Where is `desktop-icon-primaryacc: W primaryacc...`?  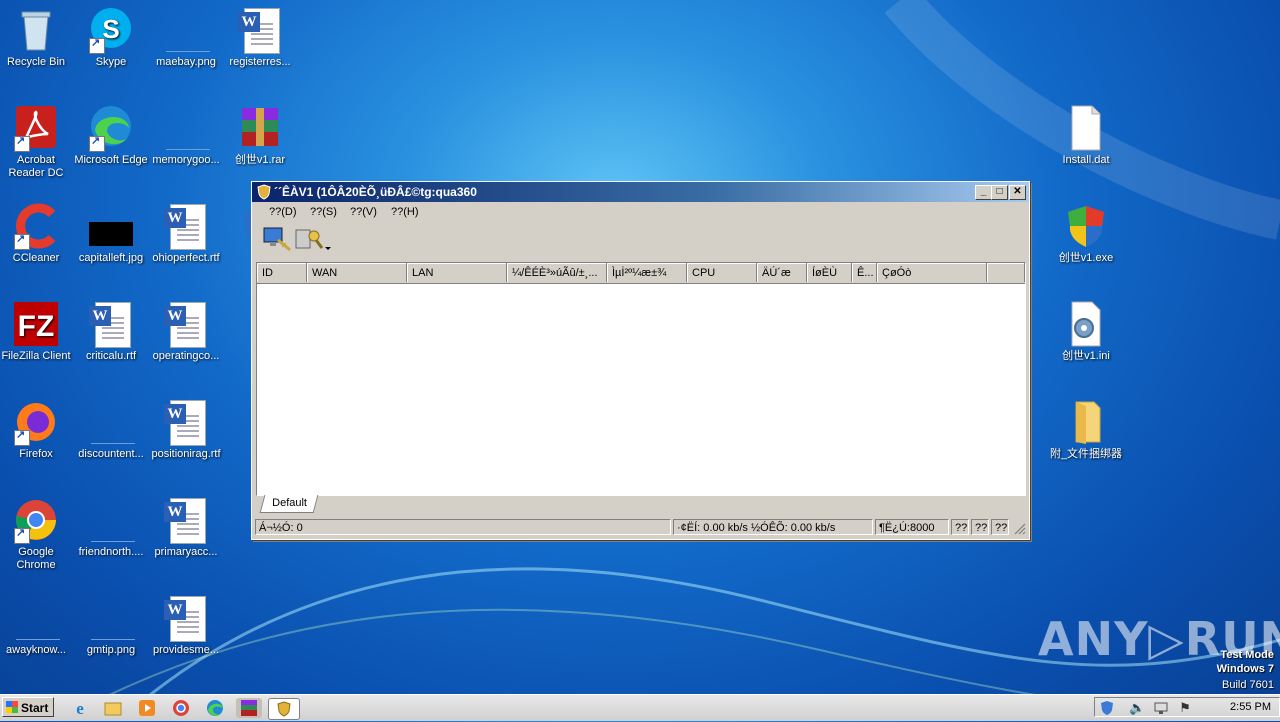
desktop-icon-primaryacc: W primaryacc... is located at coordinates (186, 527).